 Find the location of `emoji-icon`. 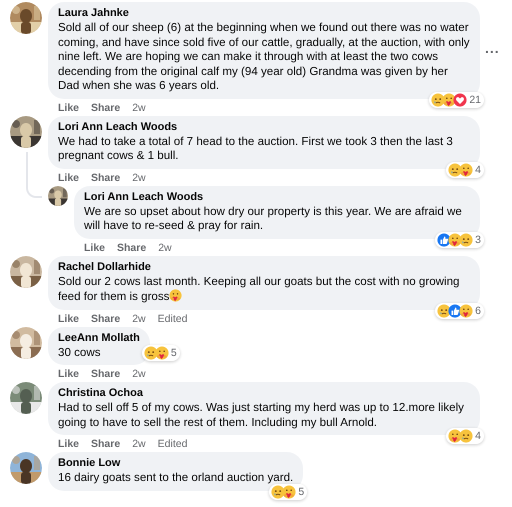

emoji-icon is located at coordinates (176, 295).